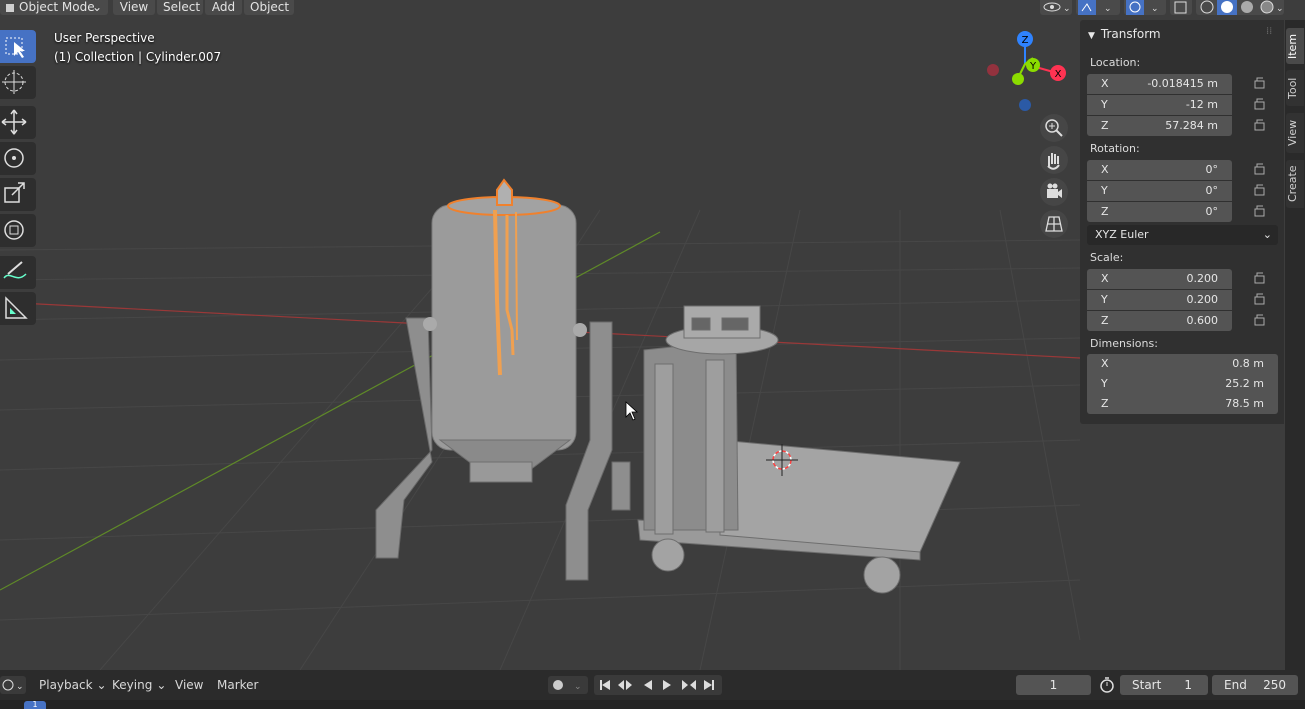 The image size is (1305, 709). What do you see at coordinates (1053, 685) in the screenshot?
I see `current-frame-field: 1` at bounding box center [1053, 685].